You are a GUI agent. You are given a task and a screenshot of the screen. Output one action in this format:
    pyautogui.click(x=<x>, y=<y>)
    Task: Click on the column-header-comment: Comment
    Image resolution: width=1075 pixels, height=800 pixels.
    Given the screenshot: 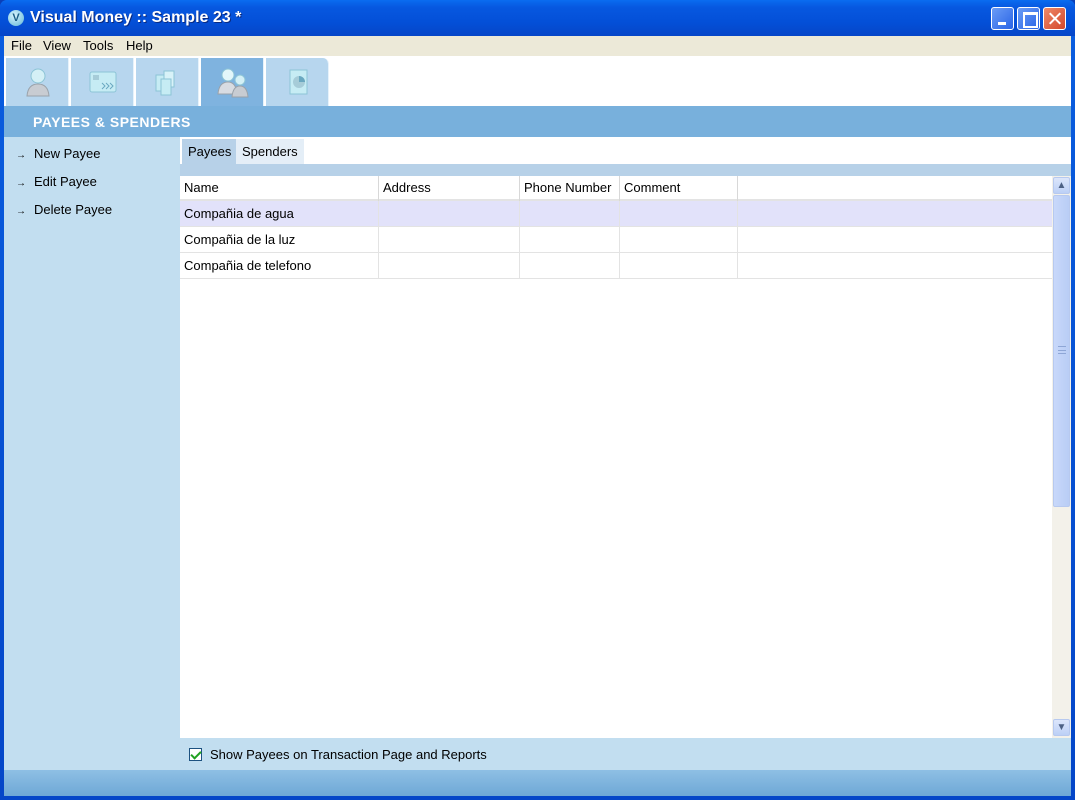 What is the action you would take?
    pyautogui.click(x=679, y=188)
    